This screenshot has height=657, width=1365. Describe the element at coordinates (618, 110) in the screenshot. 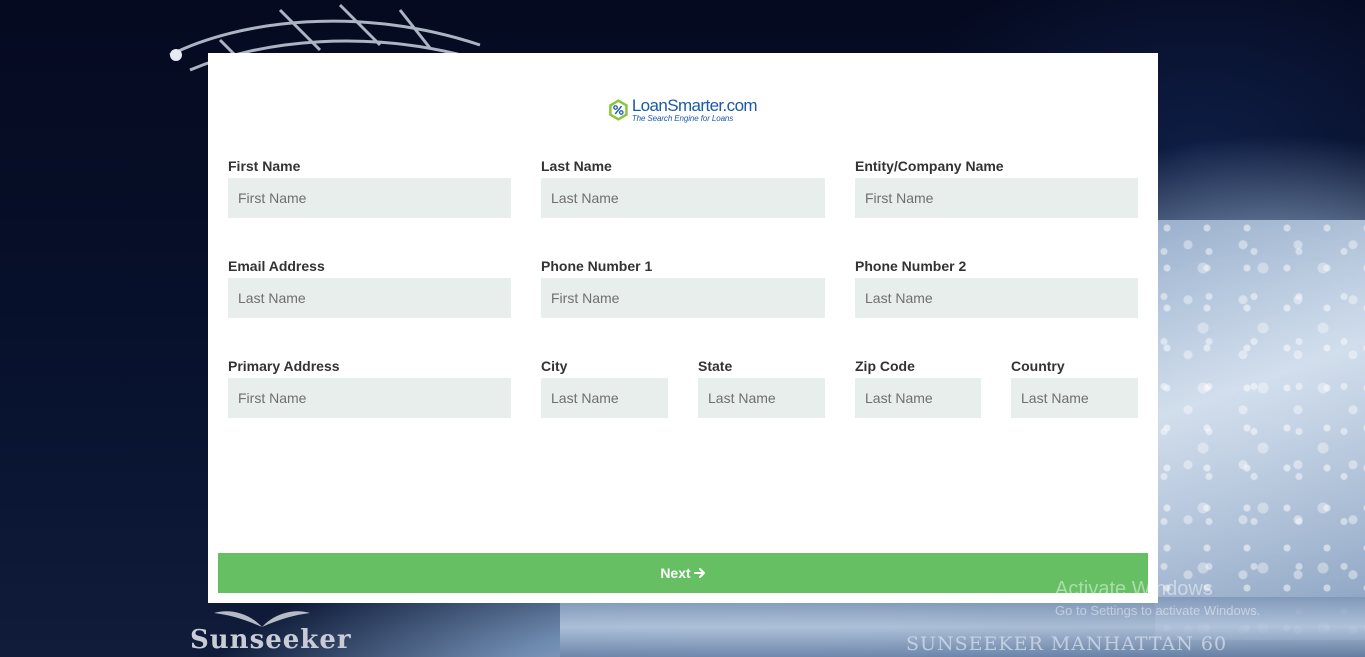

I see `percent-hexagon-icon` at that location.